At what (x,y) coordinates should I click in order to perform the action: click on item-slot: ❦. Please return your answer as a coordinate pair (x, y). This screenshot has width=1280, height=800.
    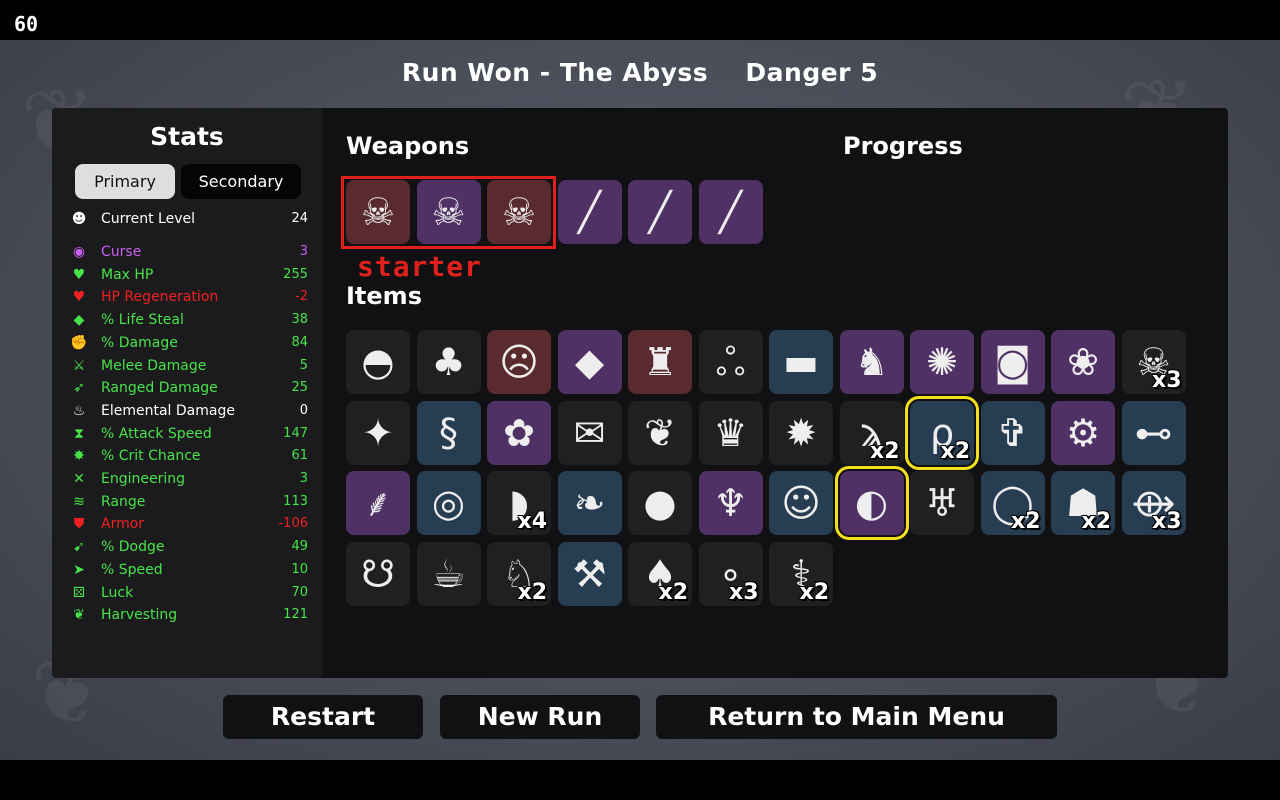
    Looking at the image, I should click on (660, 432).